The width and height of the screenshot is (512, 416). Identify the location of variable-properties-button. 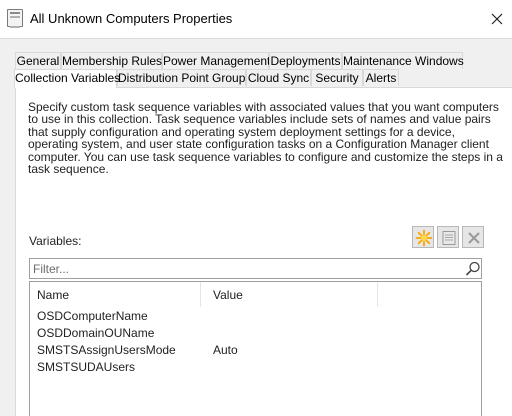
(448, 237).